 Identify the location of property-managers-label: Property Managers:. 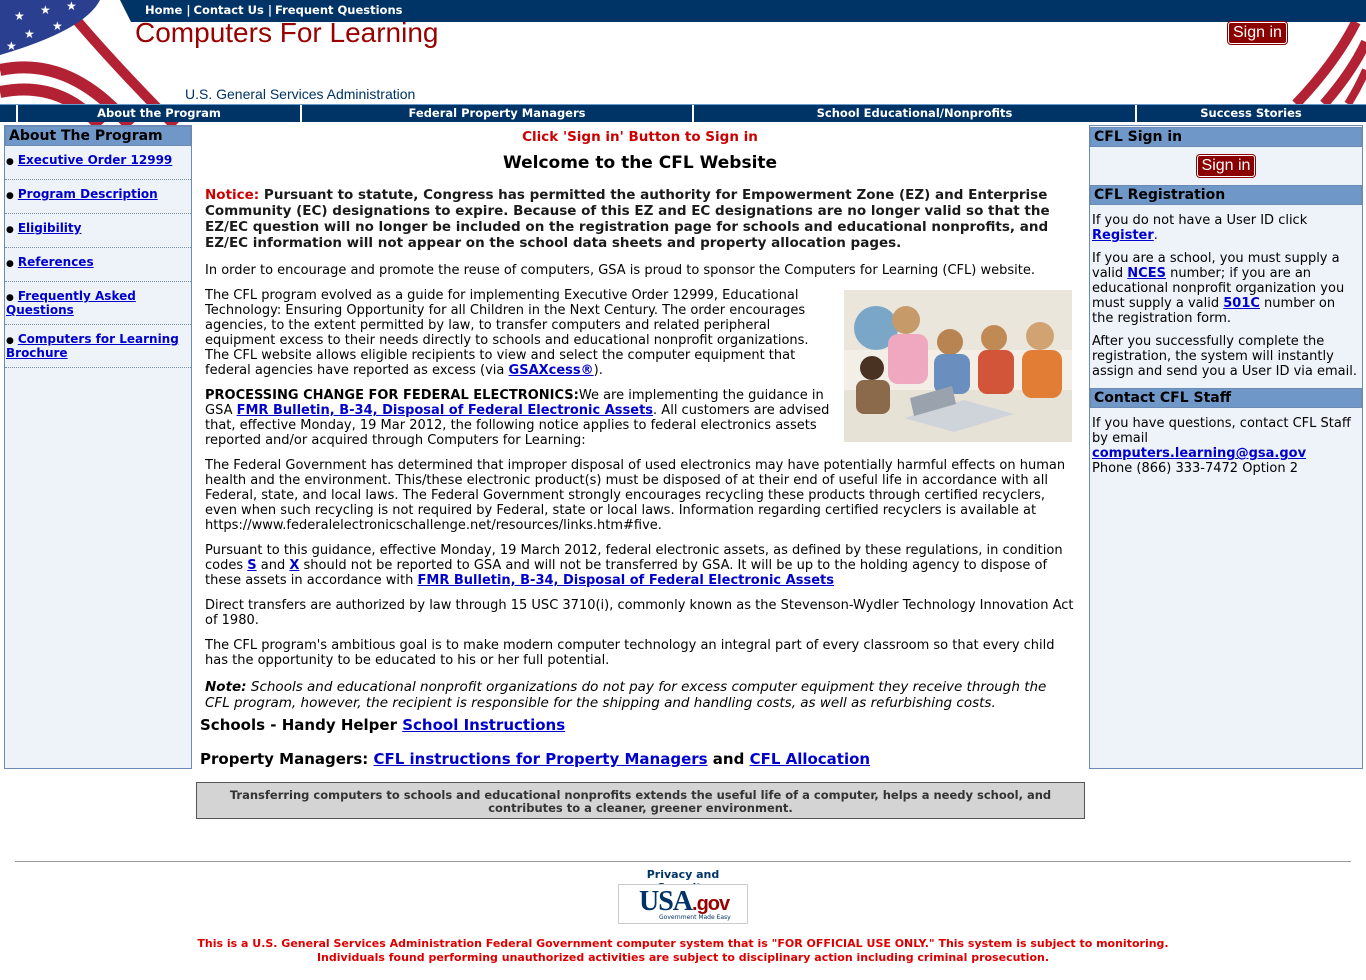
(287, 759).